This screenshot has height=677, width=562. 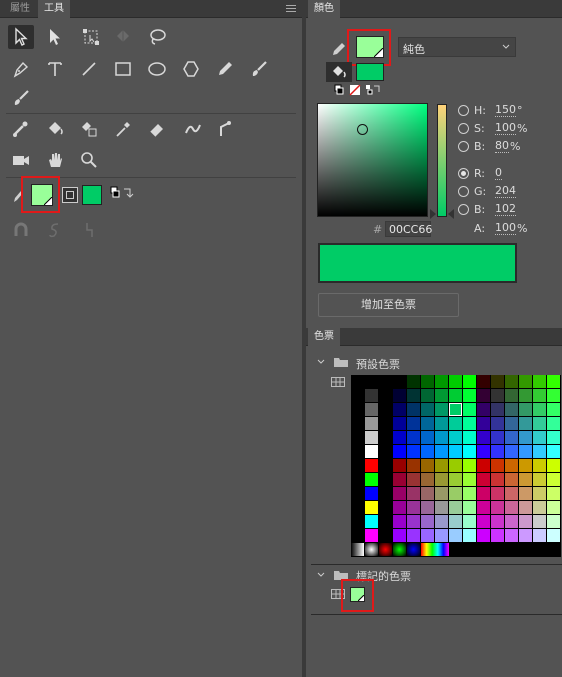 What do you see at coordinates (388, 305) in the screenshot?
I see `add-to-swatches-button: 增加至色票` at bounding box center [388, 305].